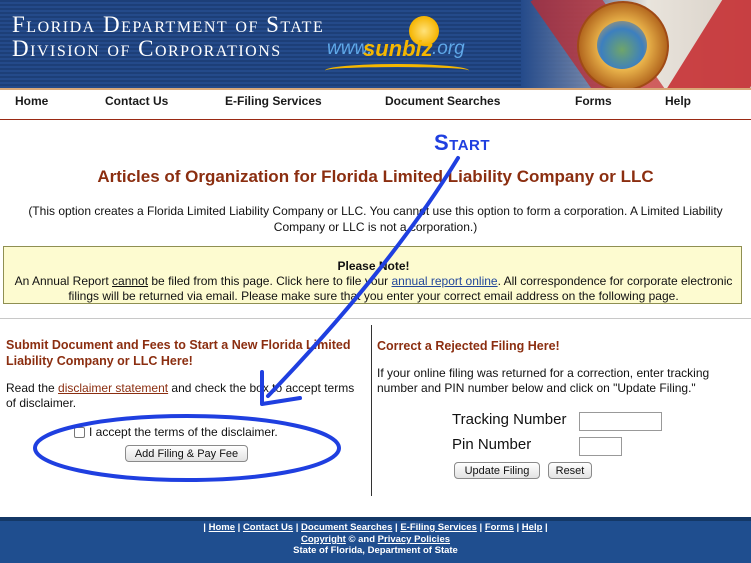 This screenshot has height=563, width=751. What do you see at coordinates (492, 444) in the screenshot?
I see `pin-number-label: Pin Number` at bounding box center [492, 444].